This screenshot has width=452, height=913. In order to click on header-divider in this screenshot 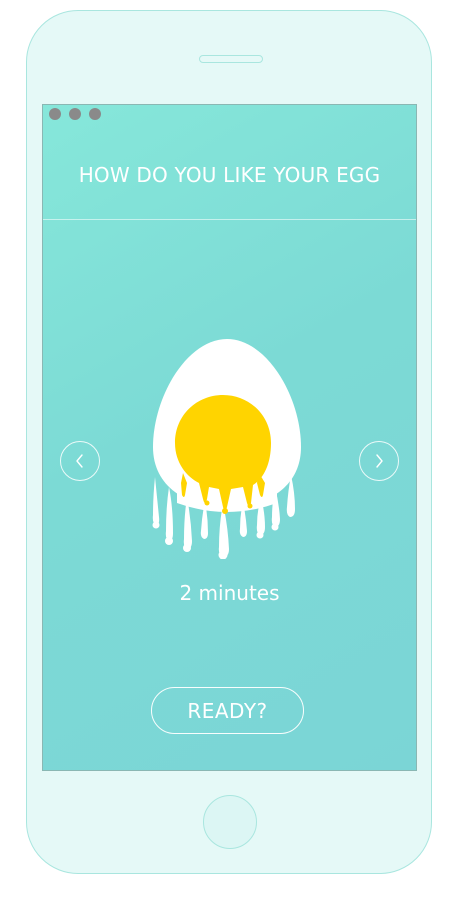, I will do `click(229, 219)`.